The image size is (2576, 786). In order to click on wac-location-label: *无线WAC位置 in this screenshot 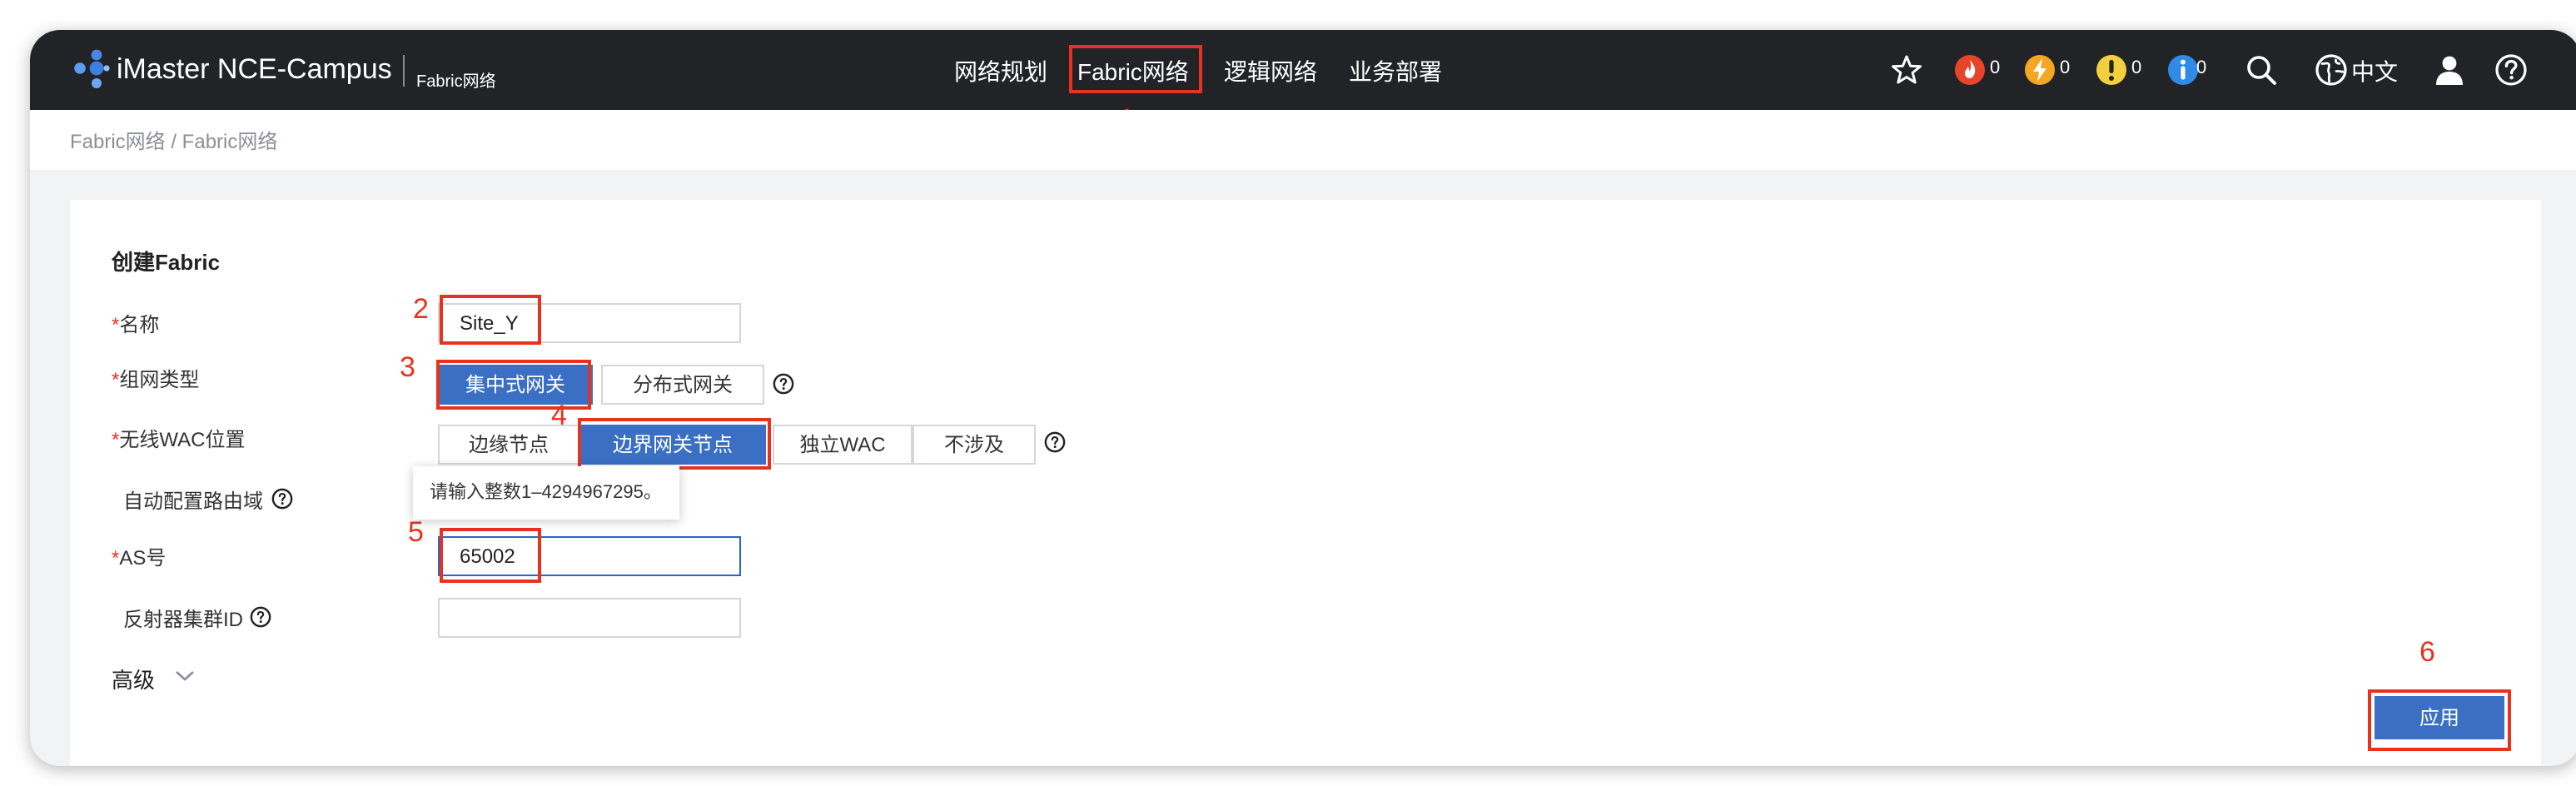, I will do `click(178, 439)`.